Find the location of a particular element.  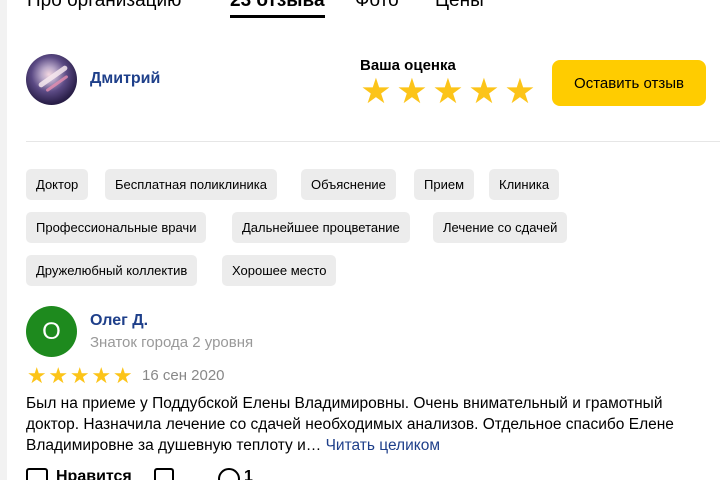

current-user-name: Дмитрий is located at coordinates (125, 78).